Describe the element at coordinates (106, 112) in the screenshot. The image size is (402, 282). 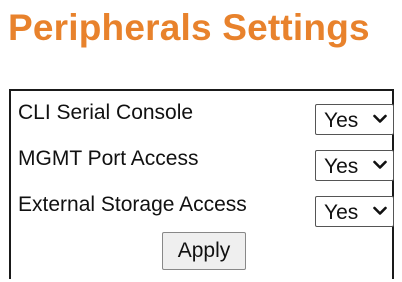
I see `cli-serial-console-label: CLI Serial Console` at that location.